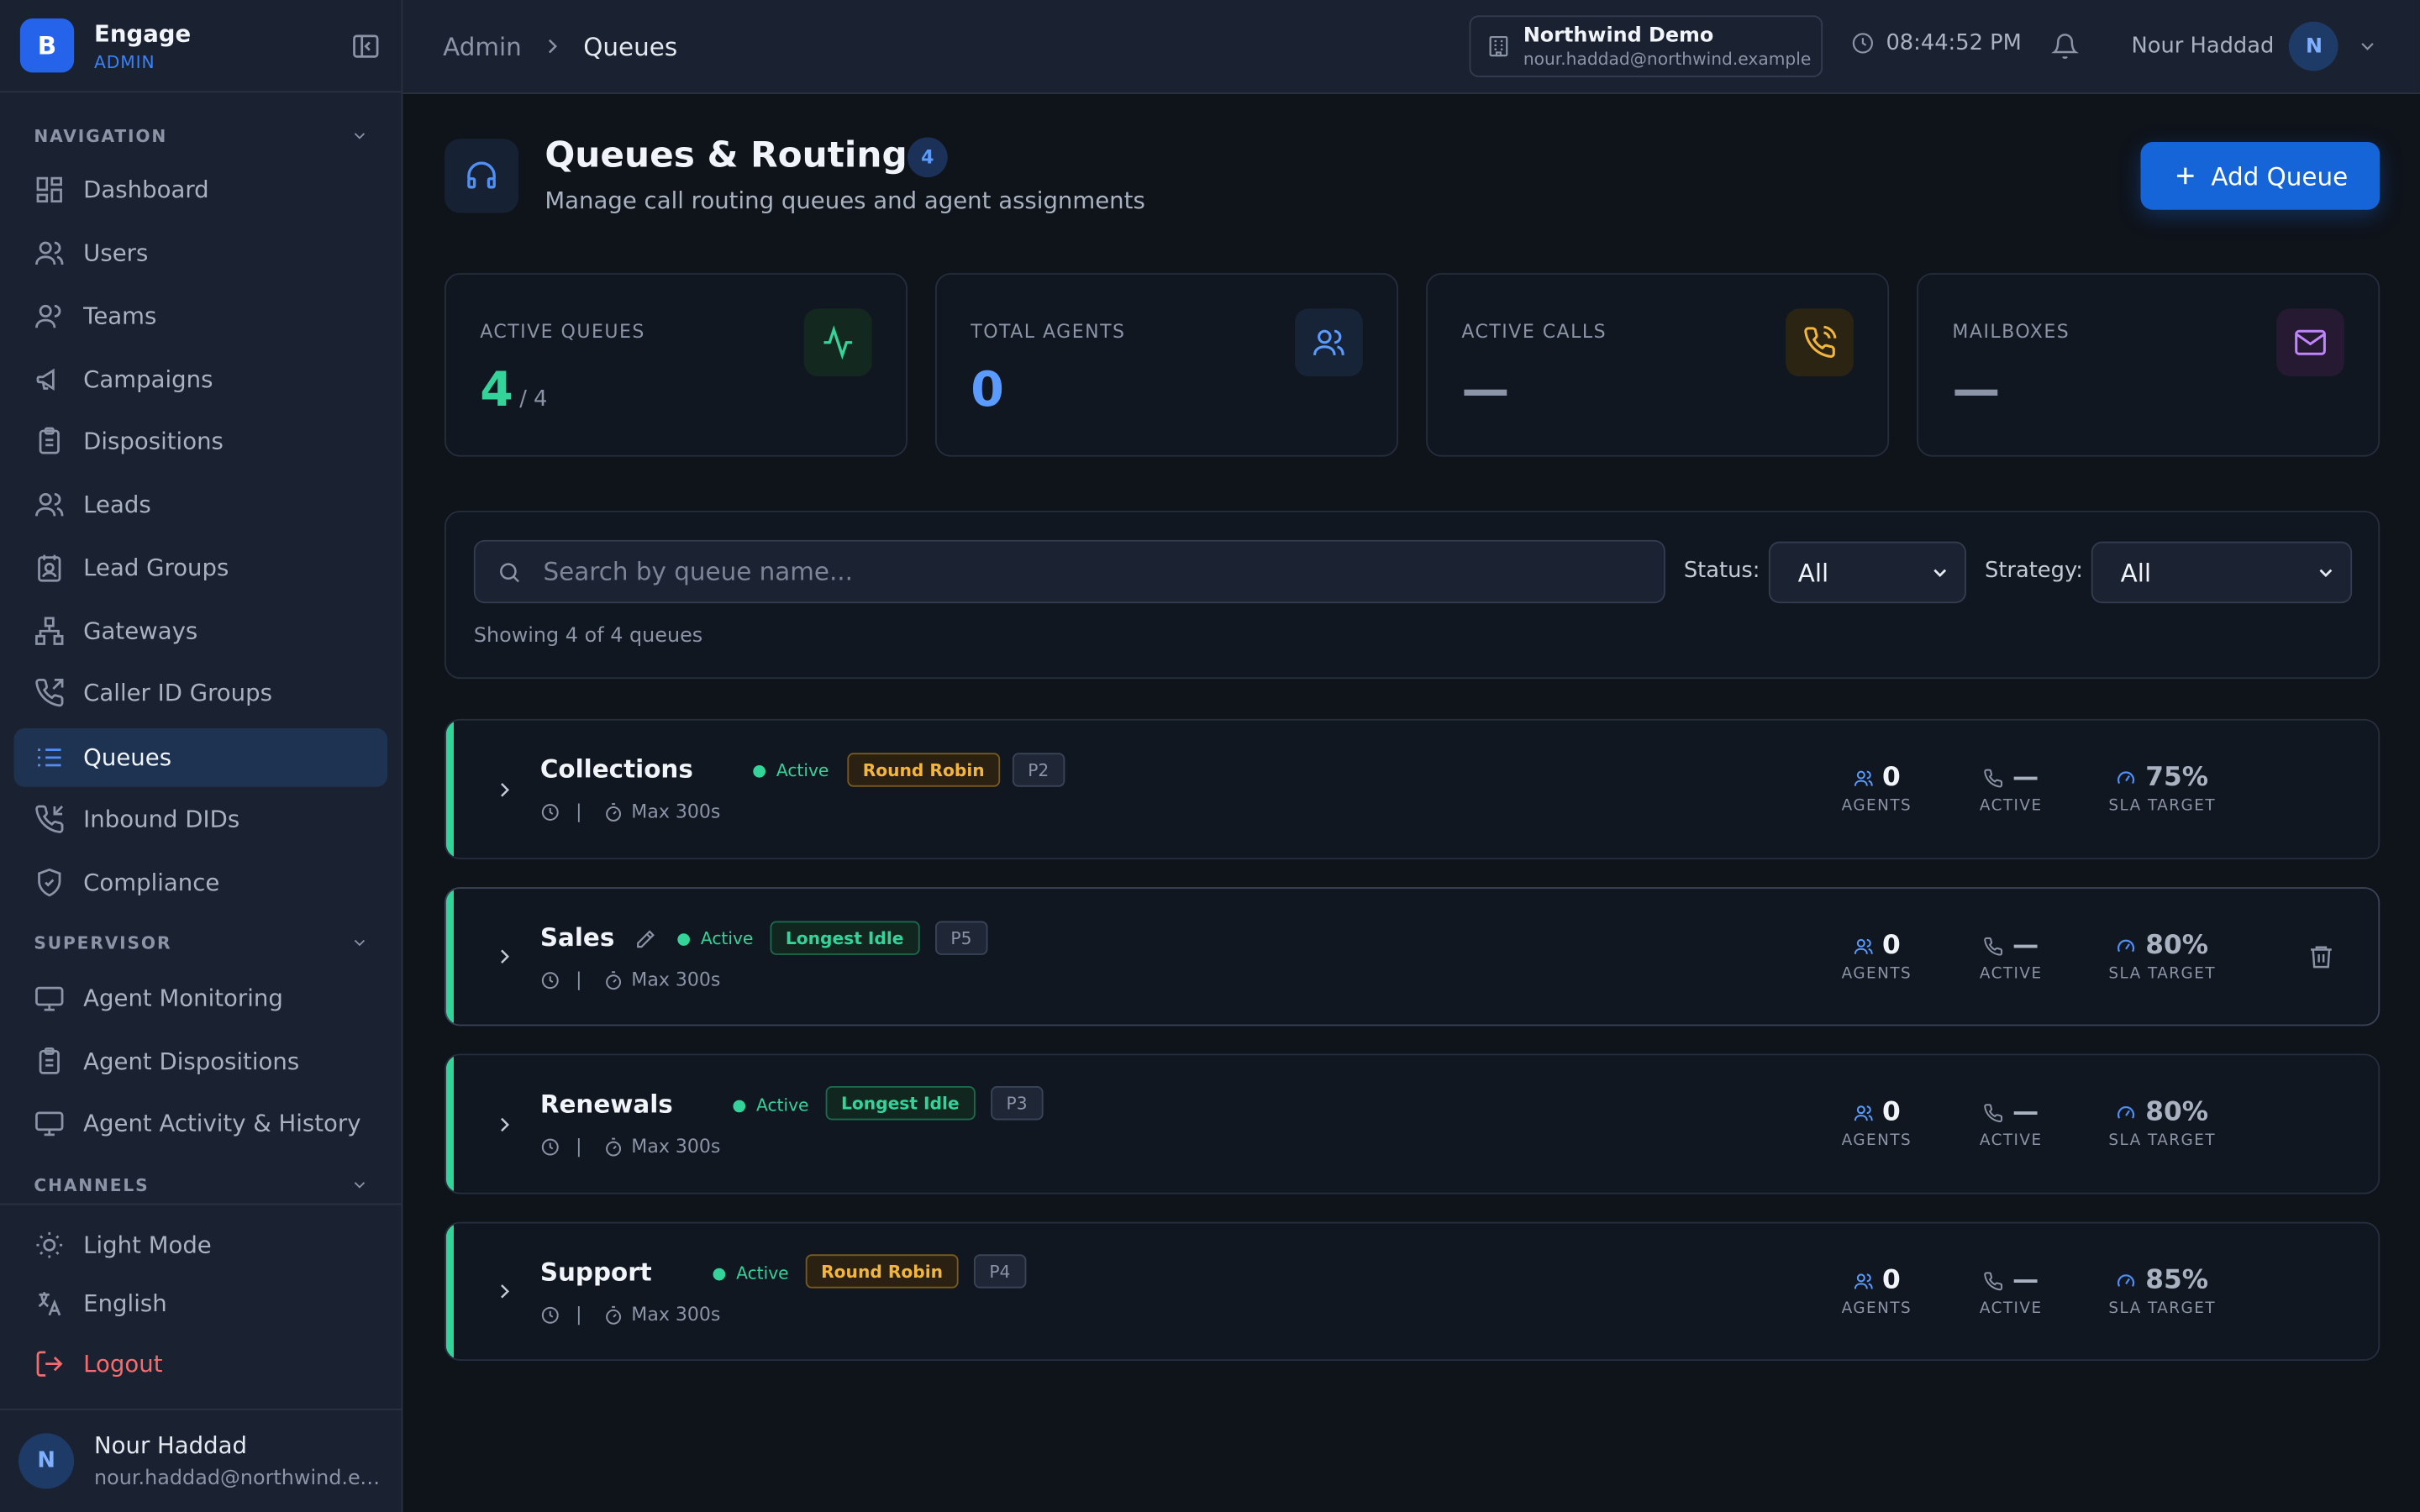 This screenshot has height=1512, width=2420. I want to click on monitor-icon, so click(50, 1124).